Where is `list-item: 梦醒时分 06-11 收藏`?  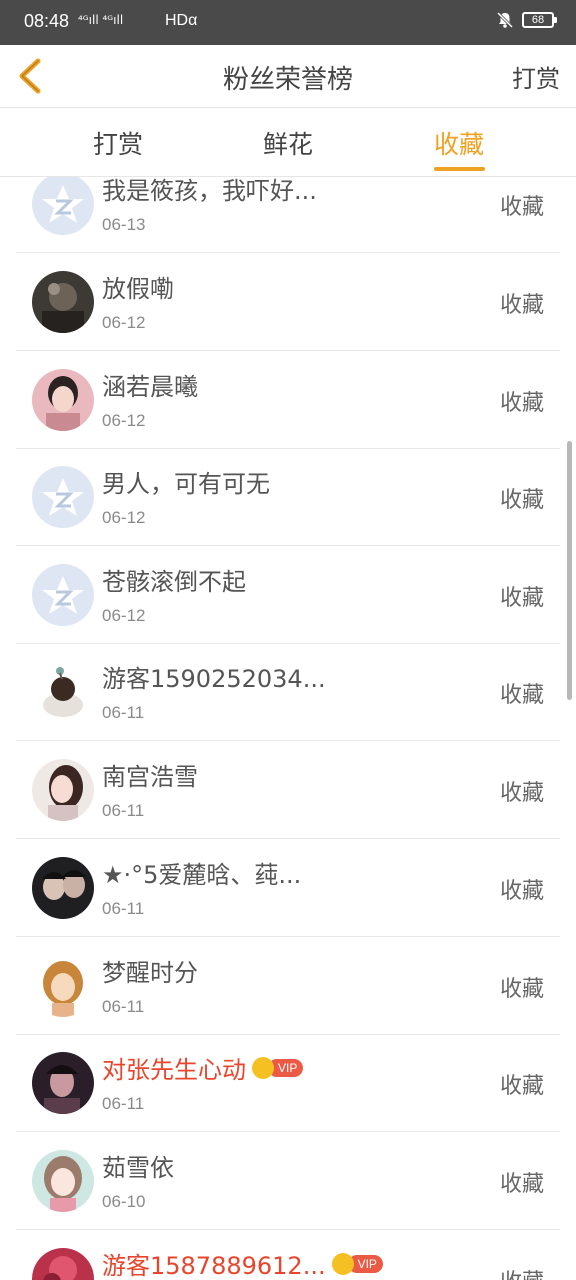
list-item: 梦醒时分 06-11 收藏 is located at coordinates (288, 986).